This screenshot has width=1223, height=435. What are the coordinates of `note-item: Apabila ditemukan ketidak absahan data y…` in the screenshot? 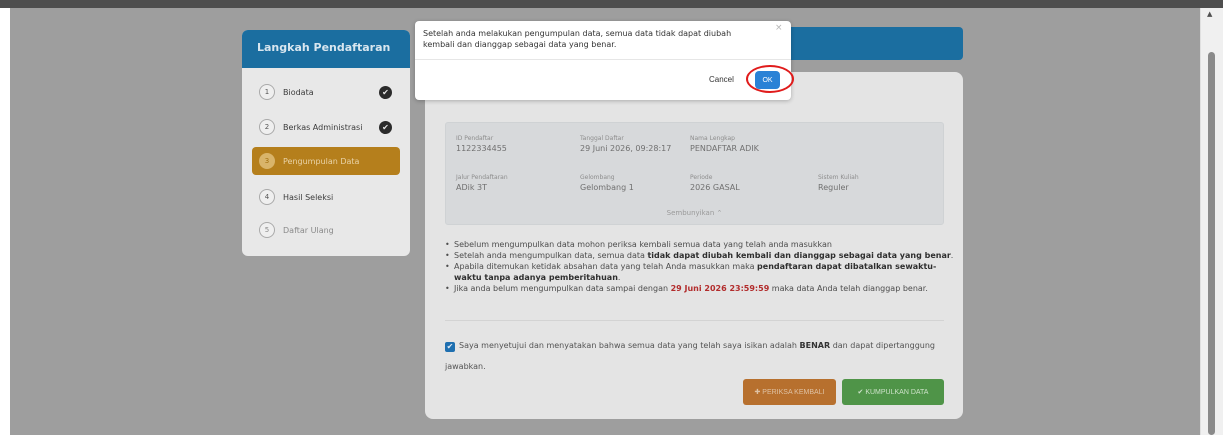 It's located at (700, 272).